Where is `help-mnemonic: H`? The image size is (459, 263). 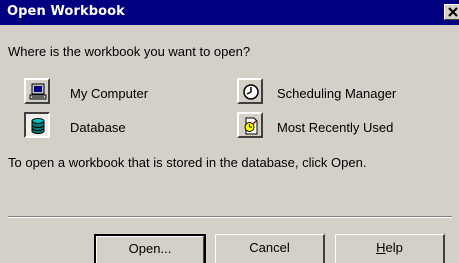
help-mnemonic: H is located at coordinates (381, 247).